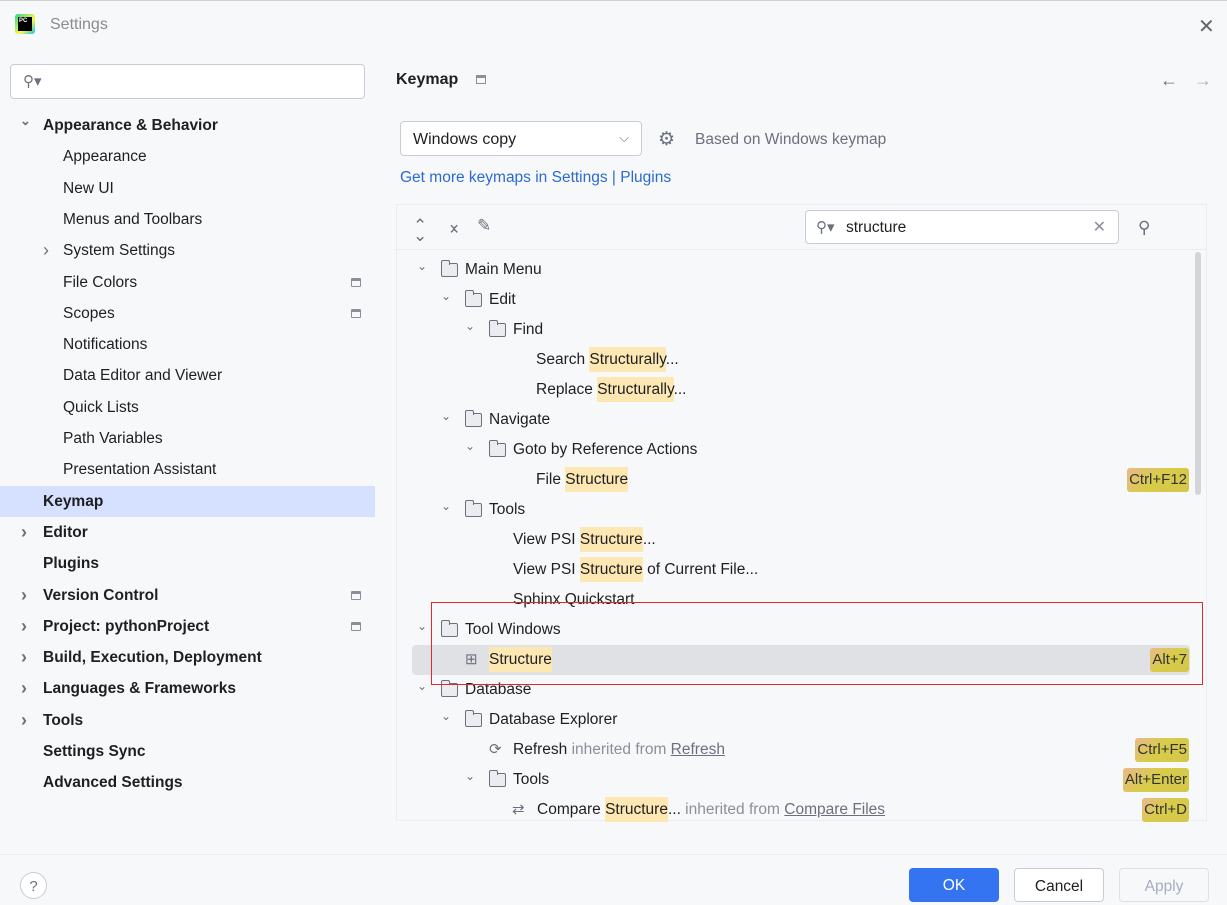  I want to click on tree-row: ⟳ Refresh inherited from Refresh Ctrl+F5, so click(801, 750).